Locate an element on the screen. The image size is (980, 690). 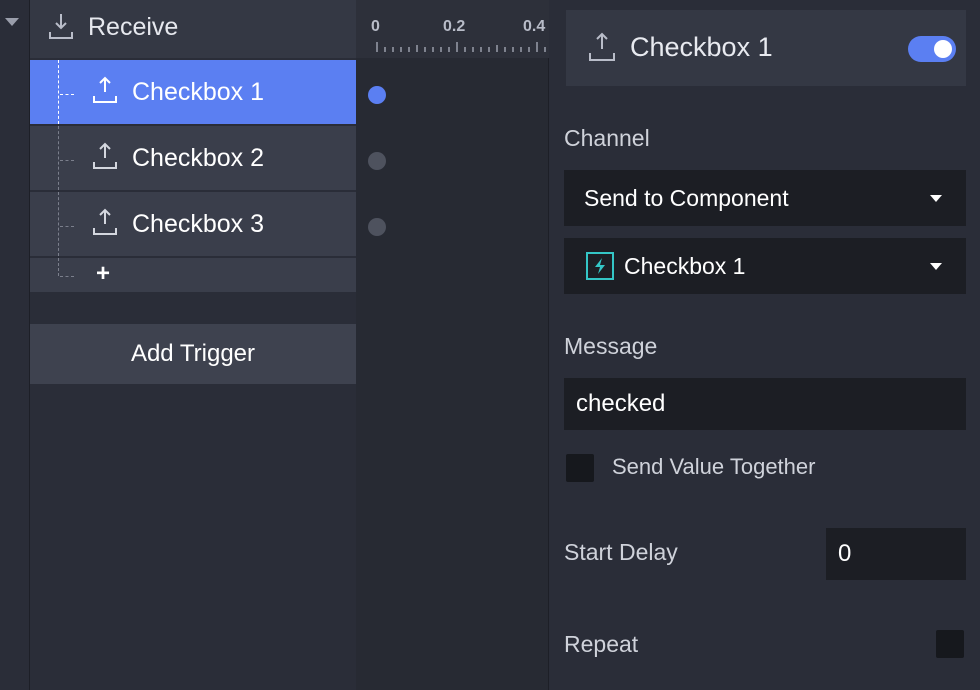
left-gutter is located at coordinates (15, 345).